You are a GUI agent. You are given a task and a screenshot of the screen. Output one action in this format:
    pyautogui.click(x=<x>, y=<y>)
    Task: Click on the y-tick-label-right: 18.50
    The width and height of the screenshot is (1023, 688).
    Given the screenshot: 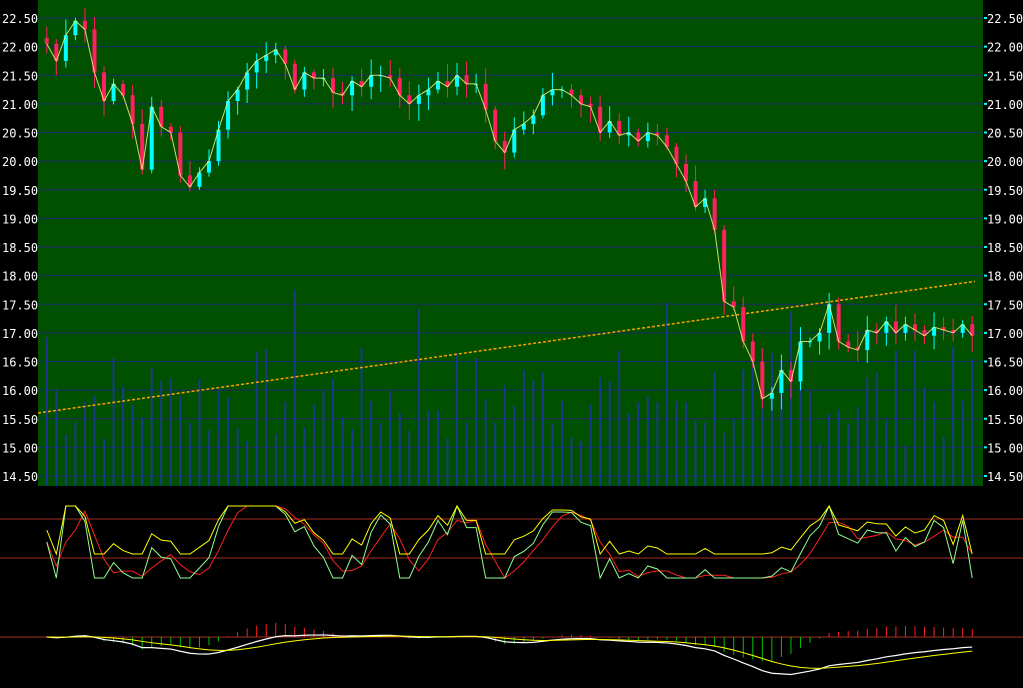 What is the action you would take?
    pyautogui.click(x=1005, y=248)
    